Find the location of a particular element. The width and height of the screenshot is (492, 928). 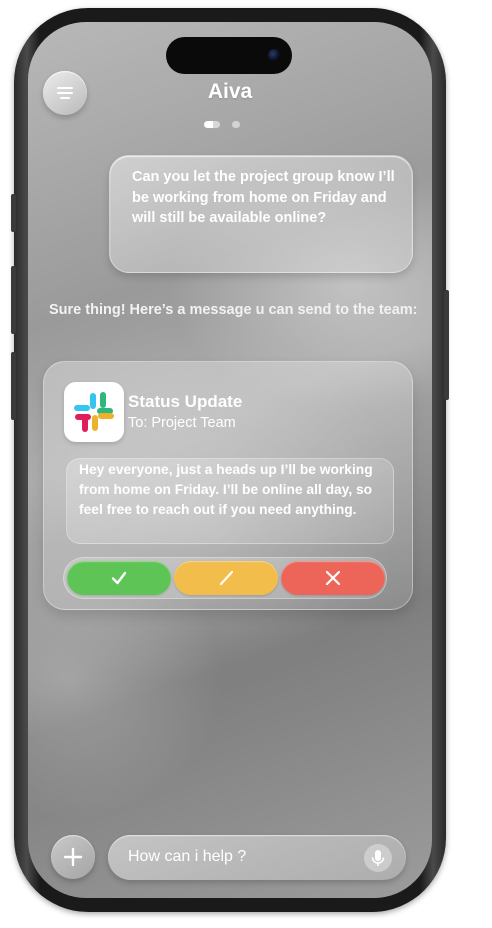

check-icon is located at coordinates (119, 578).